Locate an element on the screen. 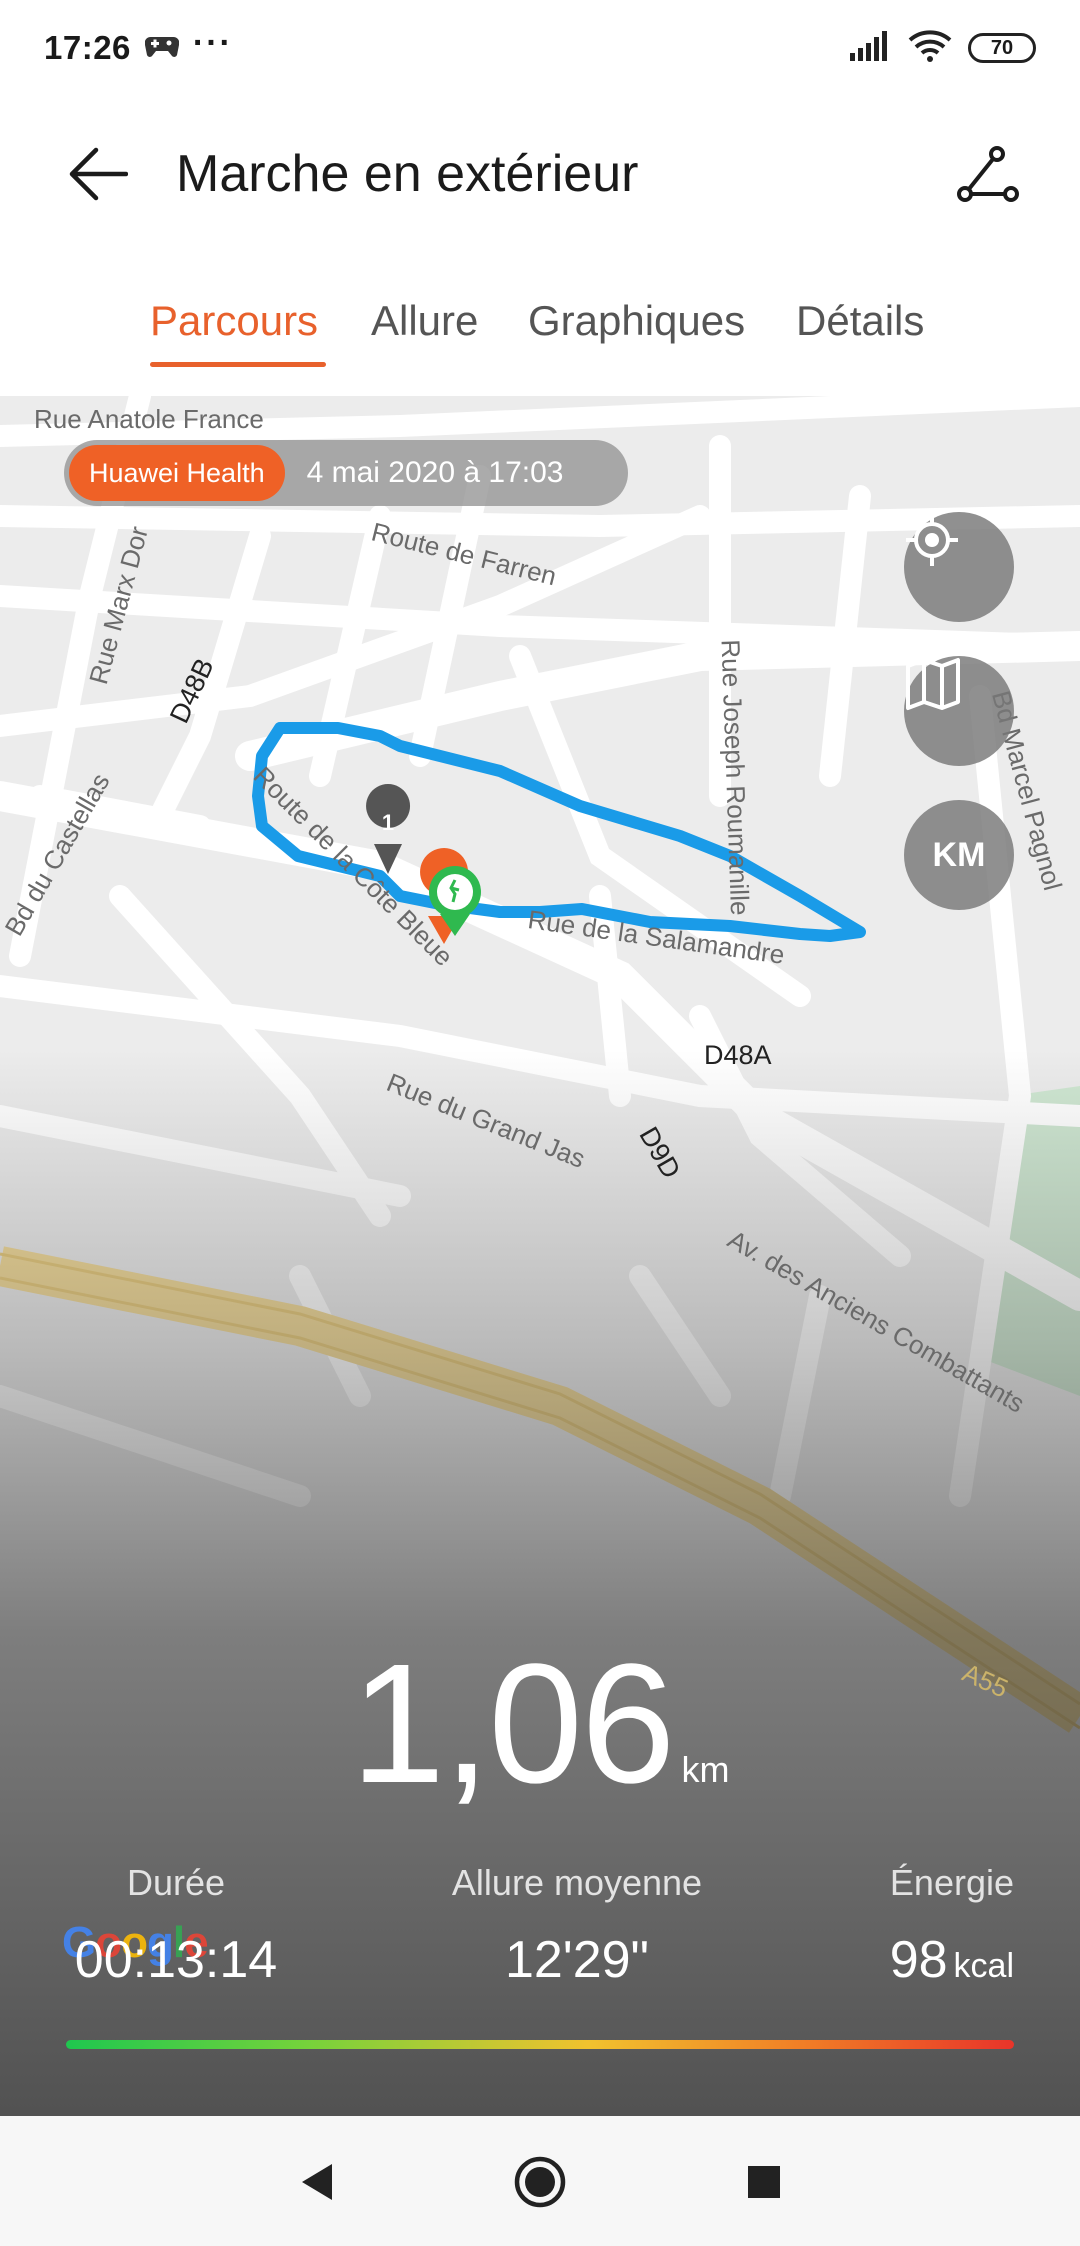 The width and height of the screenshot is (1080, 2246). app-bar: Marche en extérieur is located at coordinates (540, 171).